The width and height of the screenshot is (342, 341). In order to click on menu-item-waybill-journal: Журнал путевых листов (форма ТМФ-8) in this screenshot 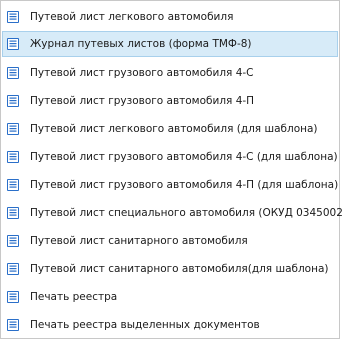, I will do `click(170, 44)`.